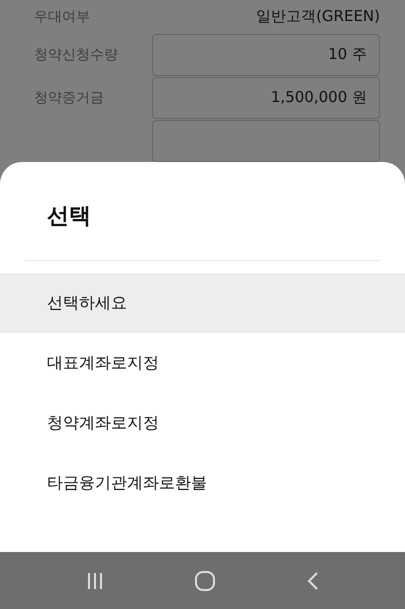 The image size is (405, 609). I want to click on field-label: 우대여부, so click(62, 17).